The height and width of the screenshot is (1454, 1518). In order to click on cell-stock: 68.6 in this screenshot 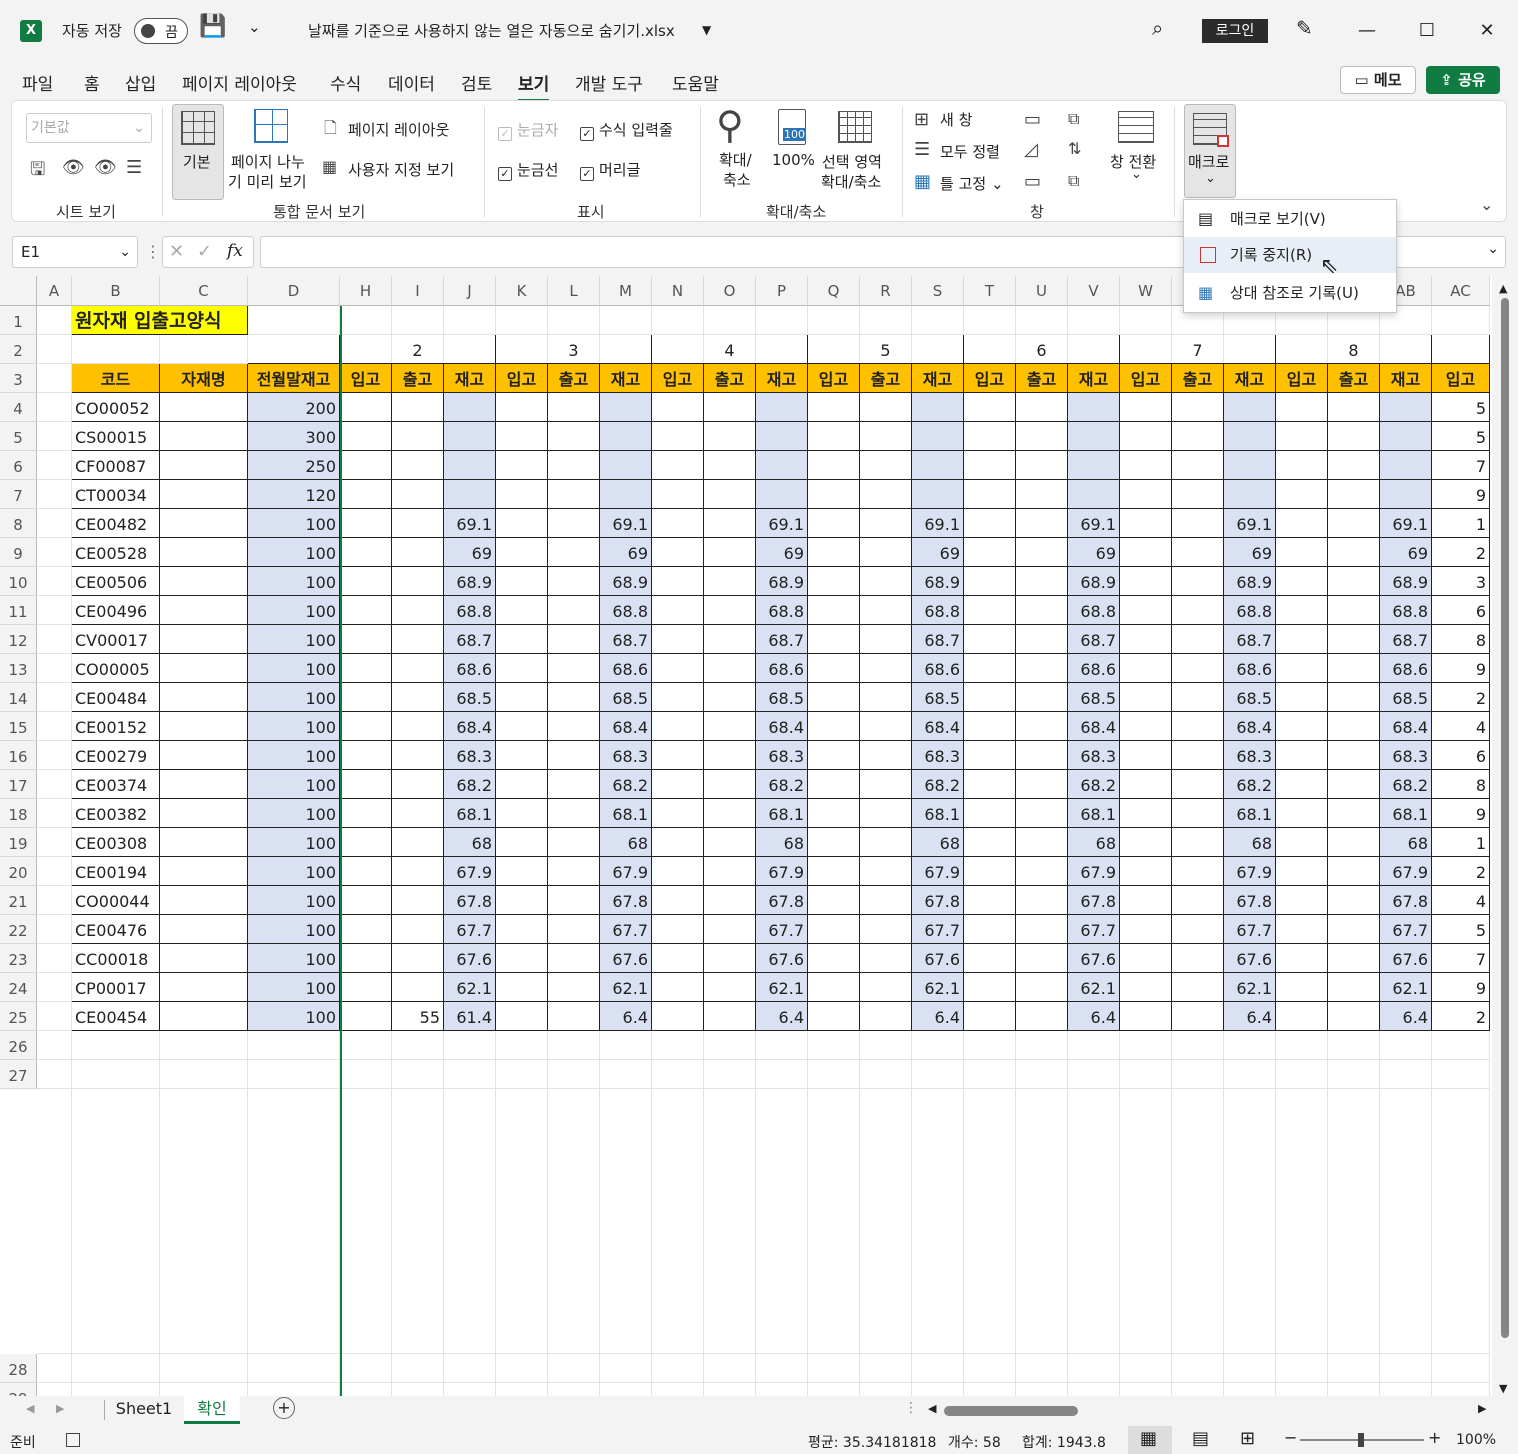, I will do `click(470, 668)`.